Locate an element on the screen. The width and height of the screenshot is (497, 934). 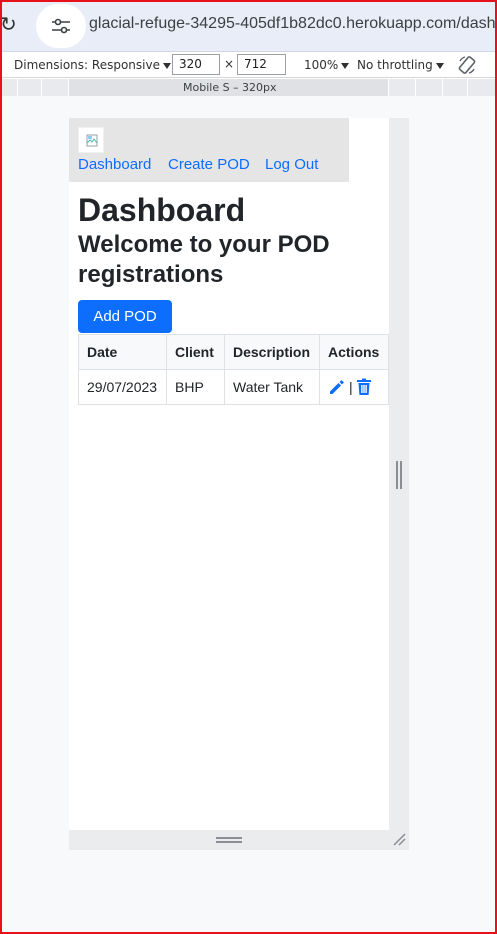
cell-actions: | is located at coordinates (354, 387).